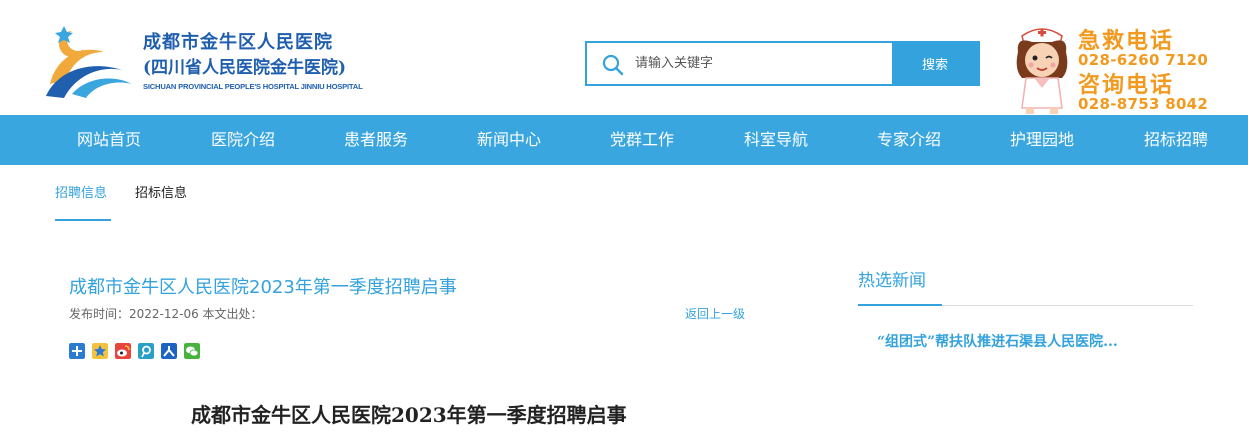 The width and height of the screenshot is (1248, 443). Describe the element at coordinates (1042, 71) in the screenshot. I see `nurse-mascot-icon` at that location.